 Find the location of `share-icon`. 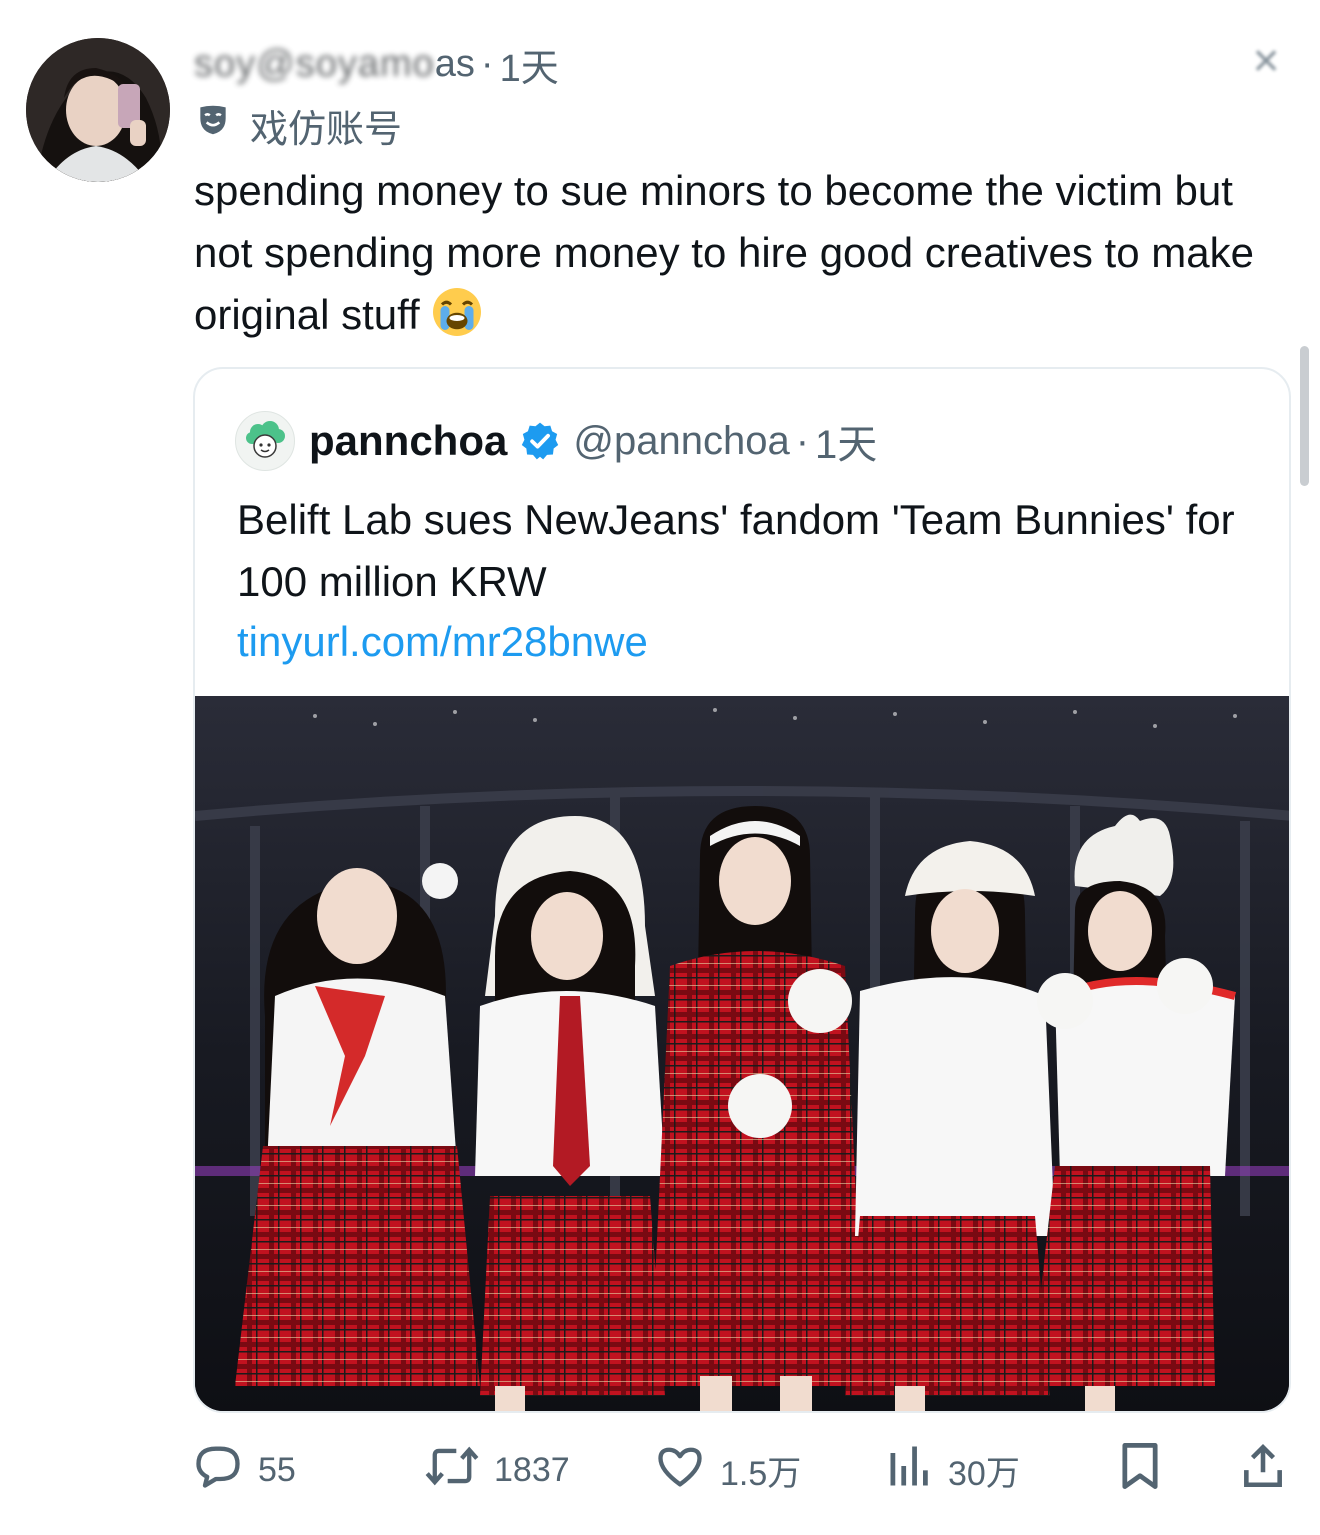

share-icon is located at coordinates (1263, 1470).